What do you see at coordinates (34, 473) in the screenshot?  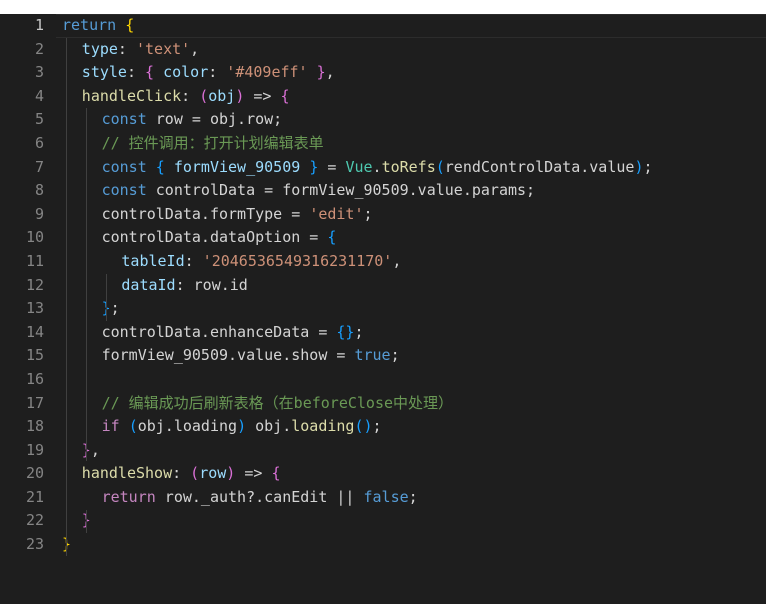 I see `line-number: 20` at bounding box center [34, 473].